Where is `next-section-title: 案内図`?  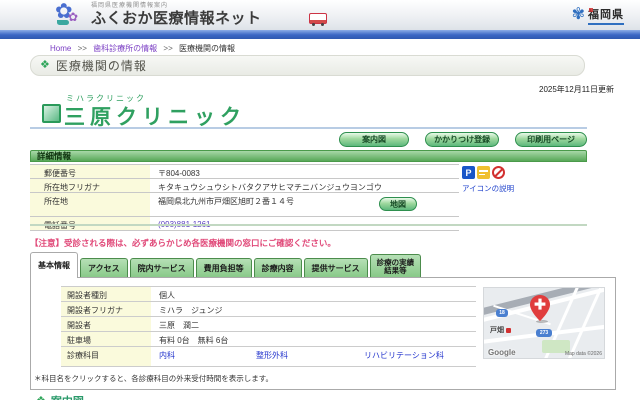 next-section-title: 案内図 is located at coordinates (67, 396).